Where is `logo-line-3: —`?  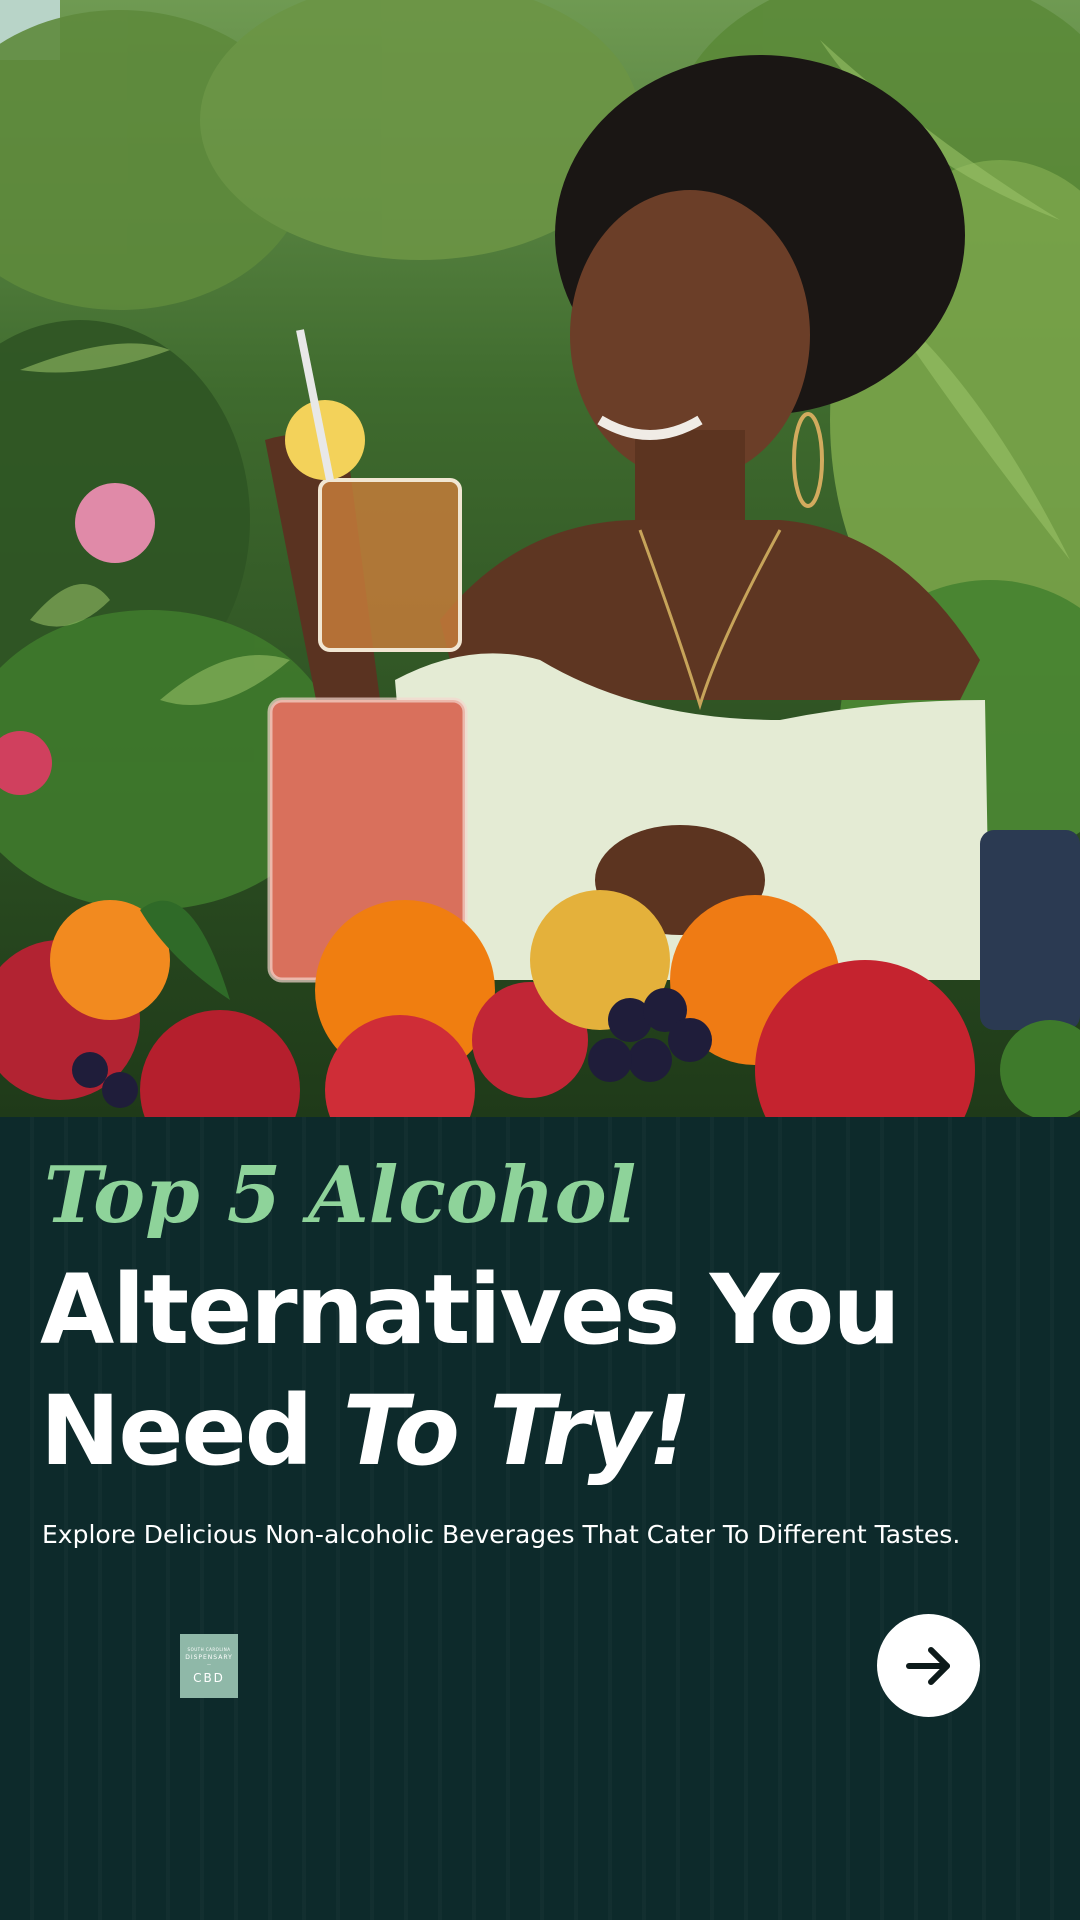
logo-line-3: — is located at coordinates (209, 1664).